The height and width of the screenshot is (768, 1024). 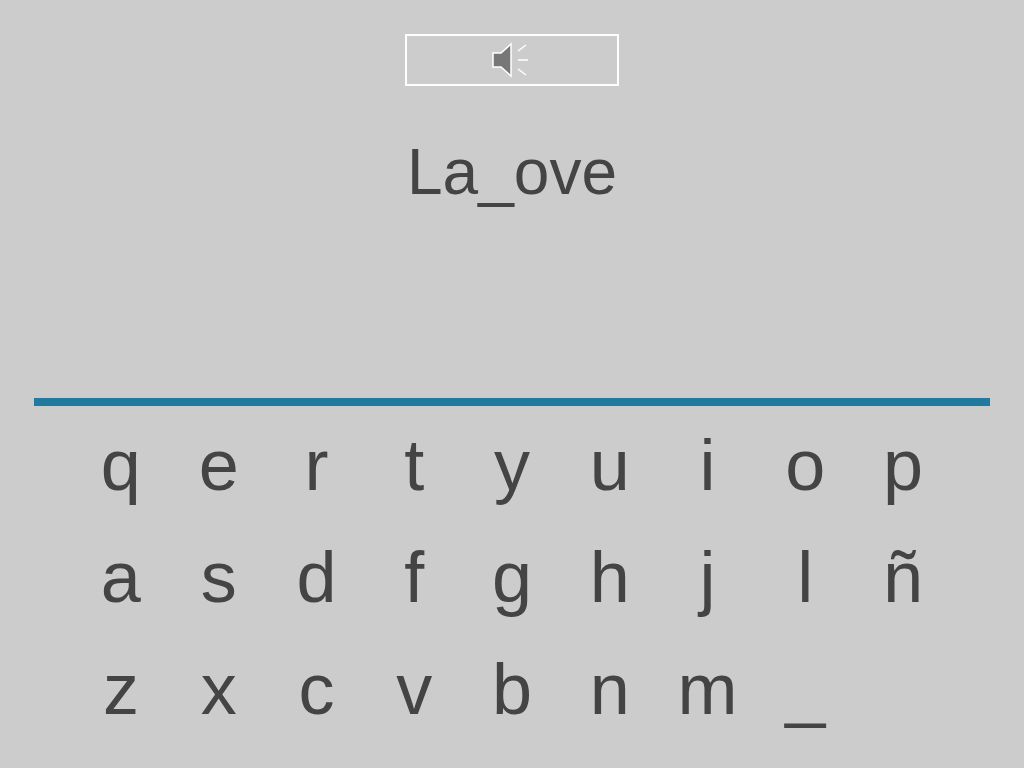 What do you see at coordinates (707, 577) in the screenshot?
I see `letter-key: j` at bounding box center [707, 577].